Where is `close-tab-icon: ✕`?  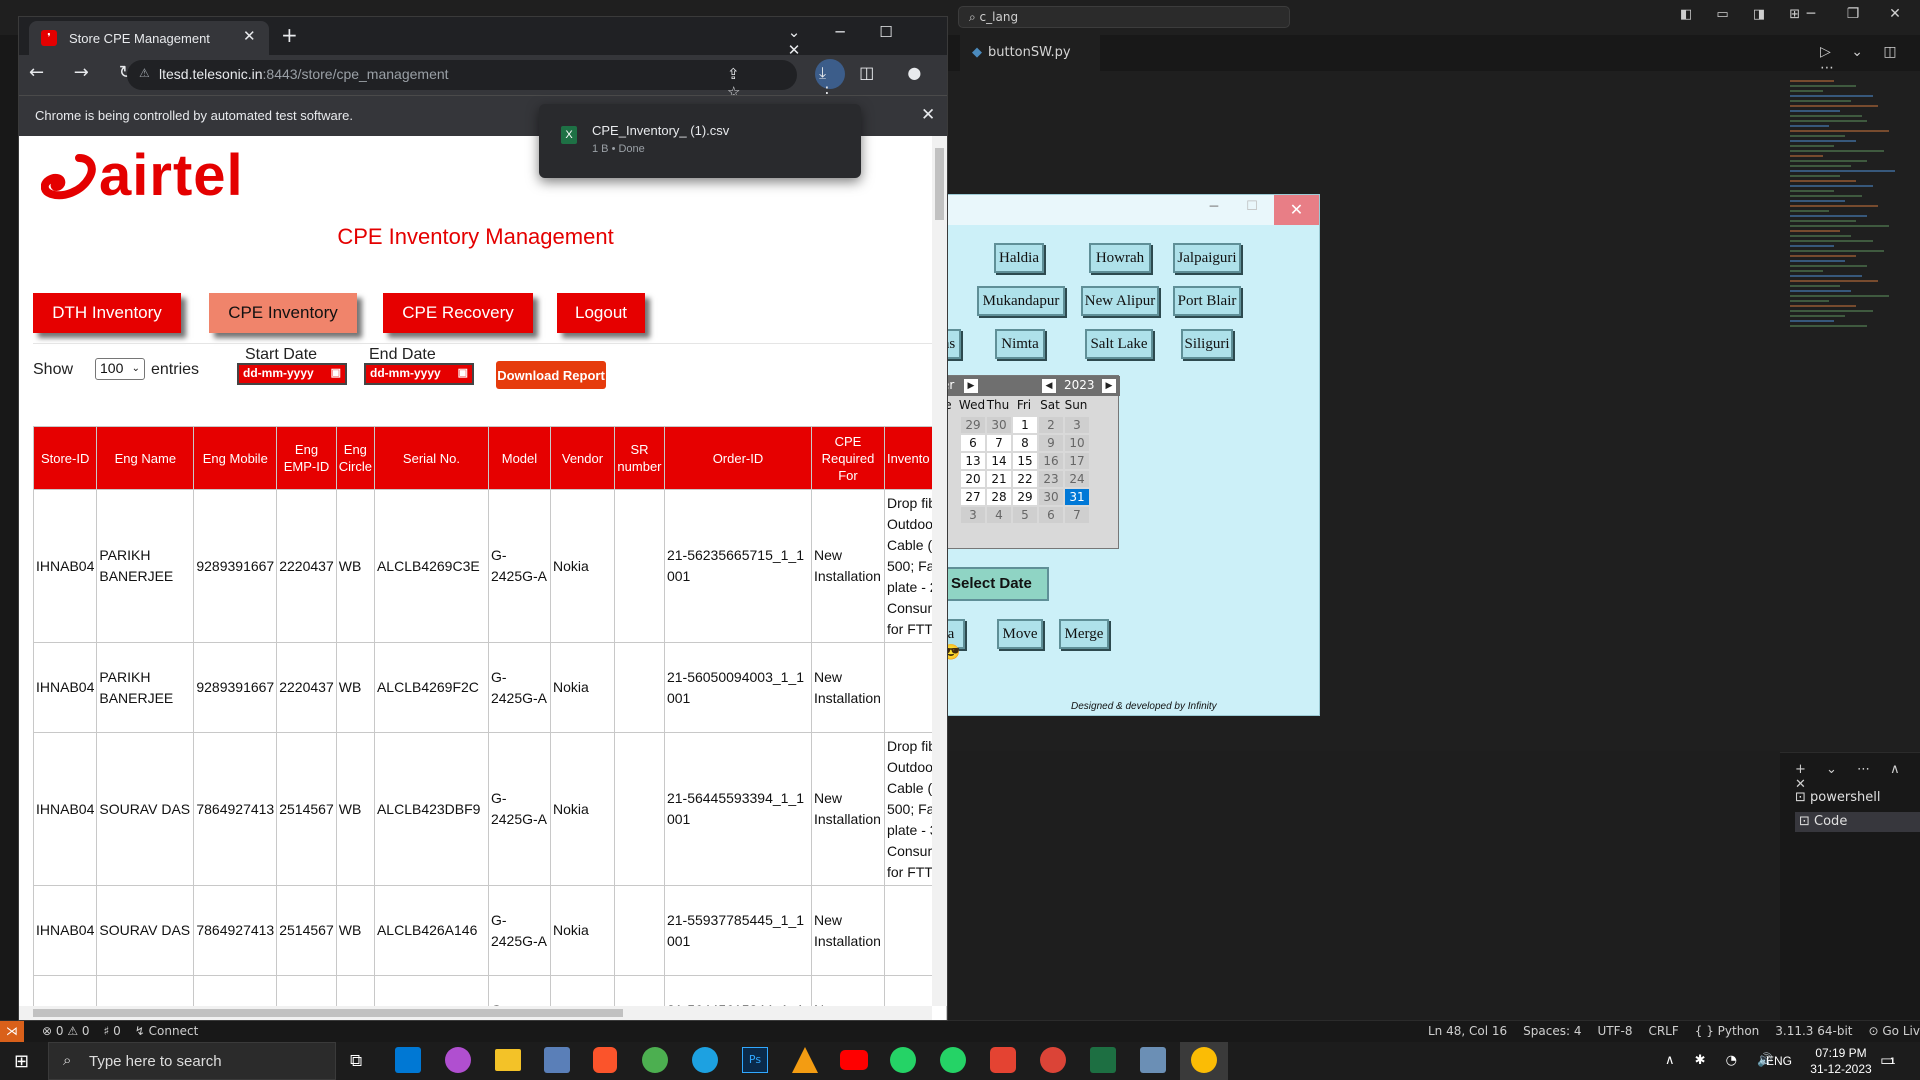 close-tab-icon: ✕ is located at coordinates (249, 36).